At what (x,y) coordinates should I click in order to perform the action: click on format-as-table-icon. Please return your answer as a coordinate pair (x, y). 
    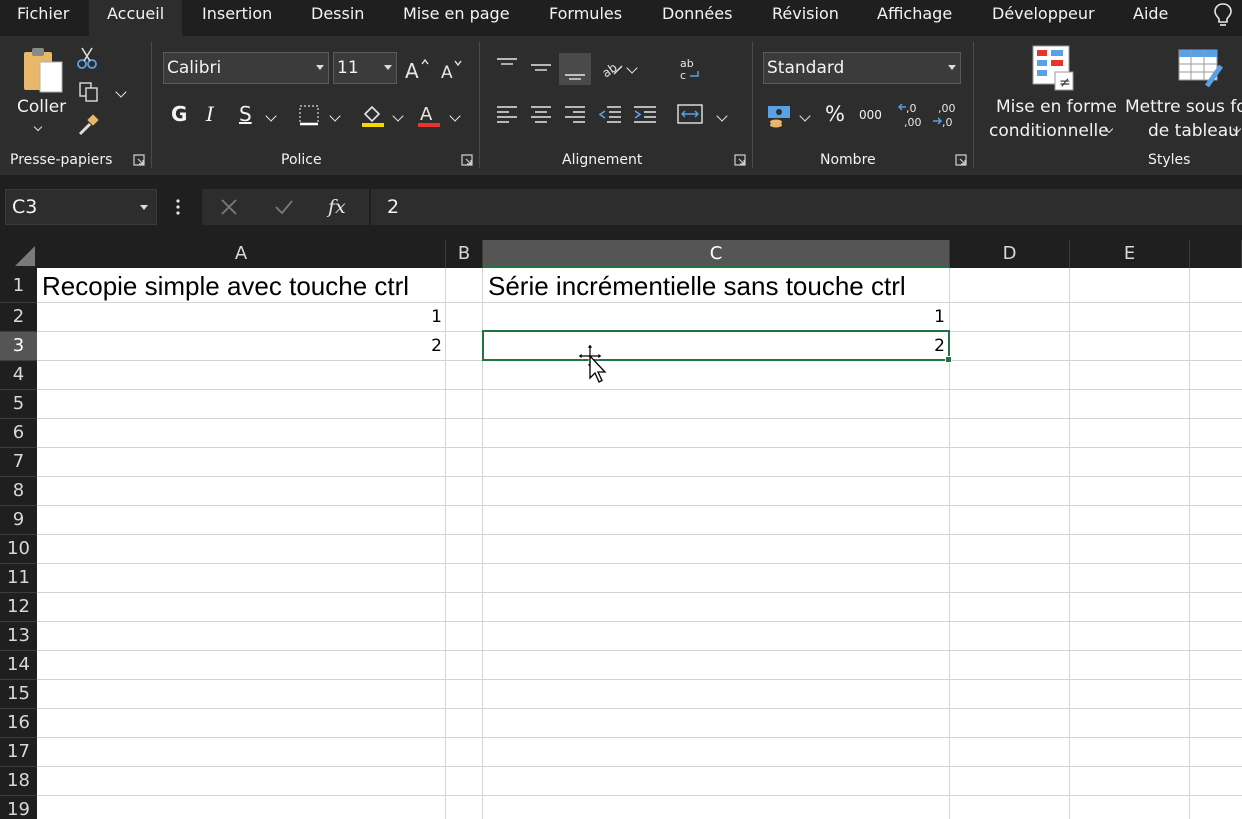
    Looking at the image, I should click on (1201, 69).